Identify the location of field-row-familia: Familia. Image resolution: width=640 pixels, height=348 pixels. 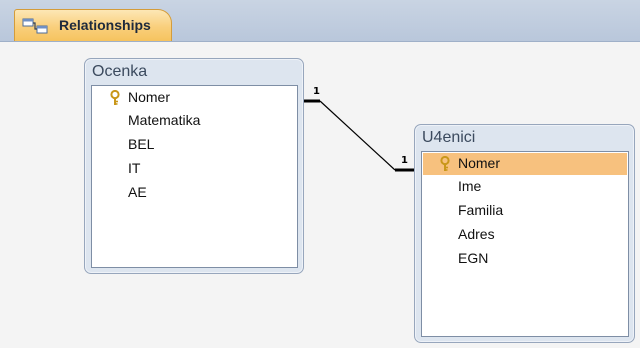
(525, 211).